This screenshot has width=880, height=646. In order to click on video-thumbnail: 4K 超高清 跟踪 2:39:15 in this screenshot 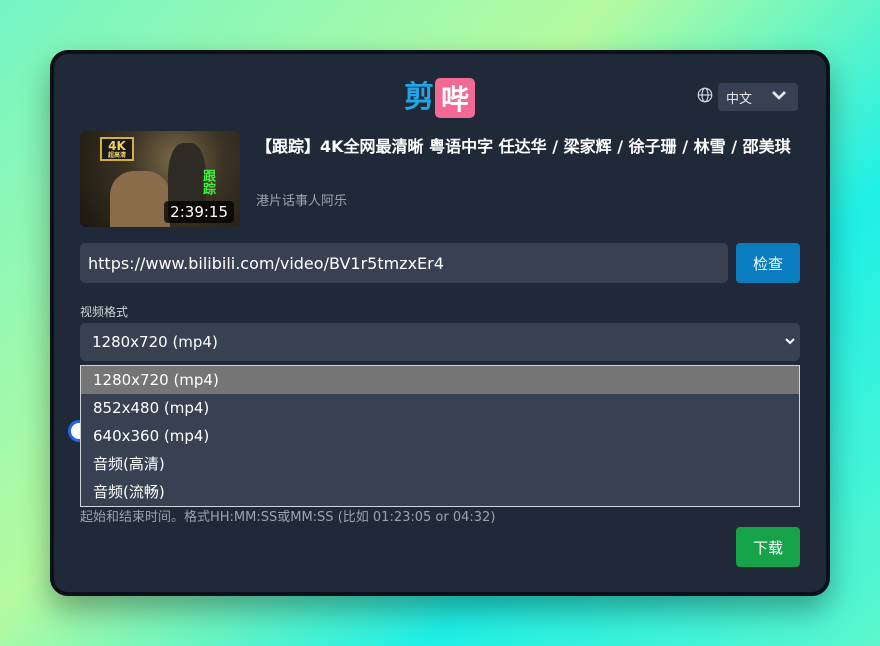, I will do `click(160, 179)`.